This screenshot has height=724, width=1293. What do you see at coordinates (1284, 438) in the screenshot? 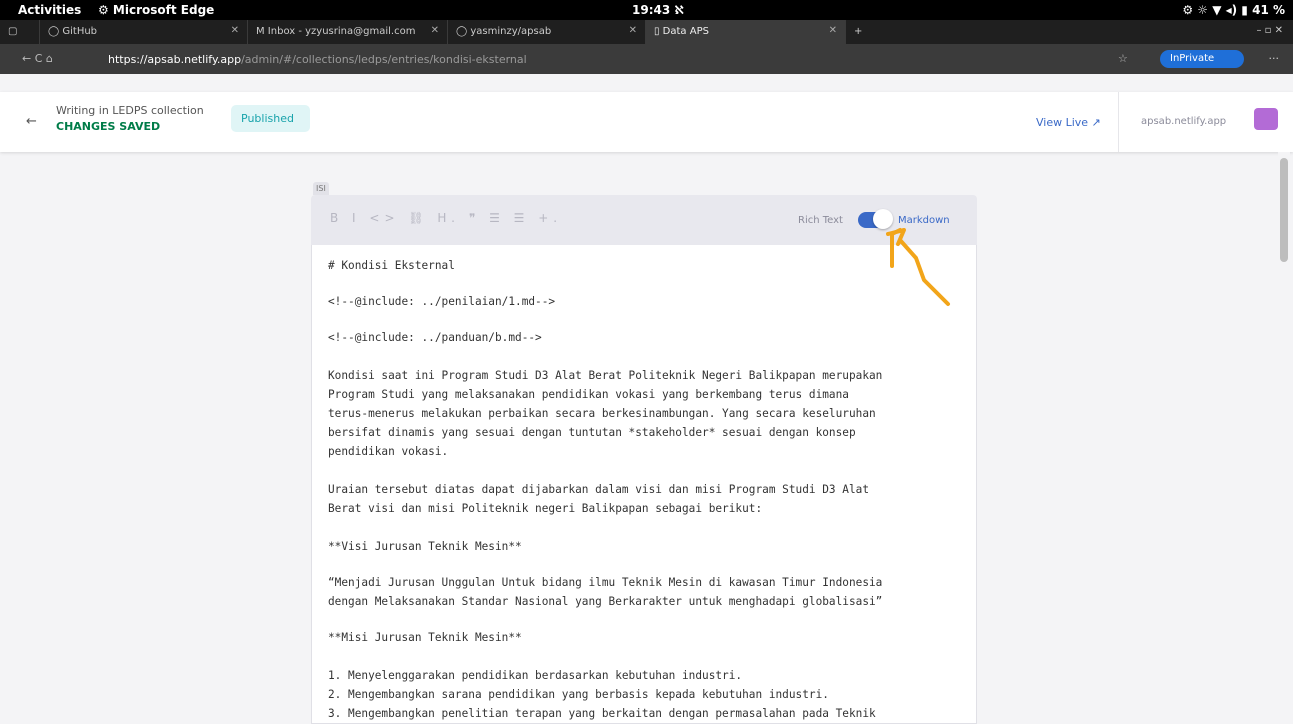
I see `page-scrollbar` at bounding box center [1284, 438].